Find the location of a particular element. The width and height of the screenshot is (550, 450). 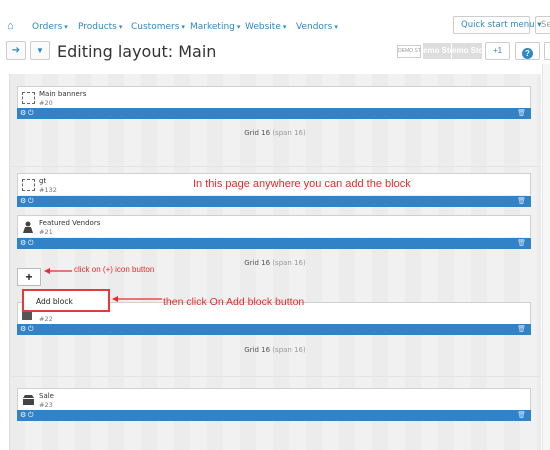

block-title: Main banners is located at coordinates (63, 94).